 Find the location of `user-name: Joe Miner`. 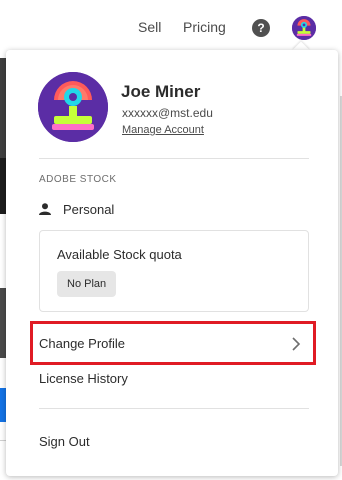

user-name: Joe Miner is located at coordinates (161, 91).